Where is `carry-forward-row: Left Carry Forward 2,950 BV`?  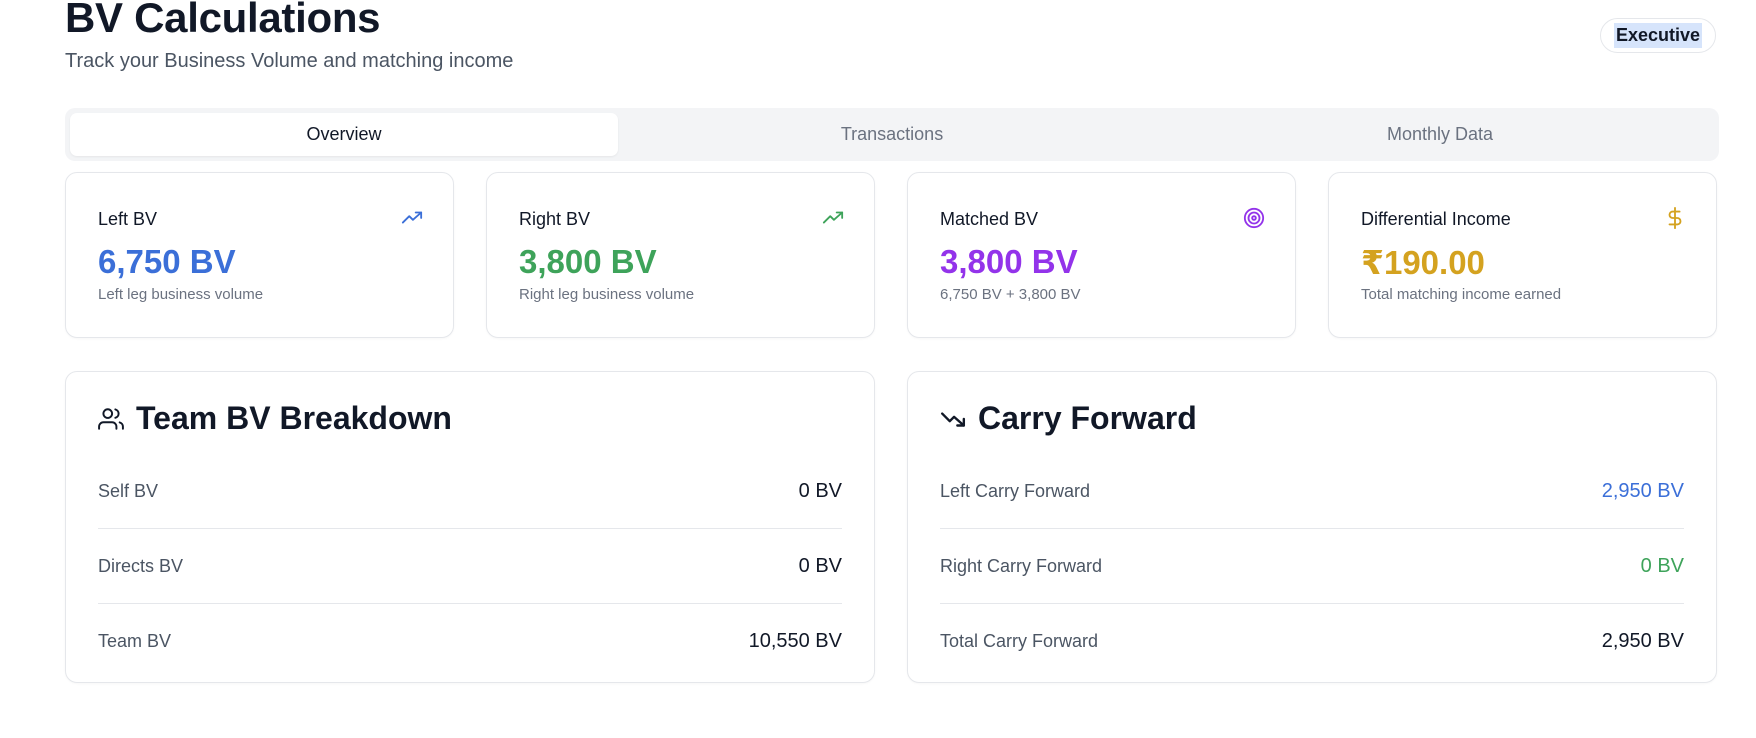
carry-forward-row: Left Carry Forward 2,950 BV is located at coordinates (1312, 491).